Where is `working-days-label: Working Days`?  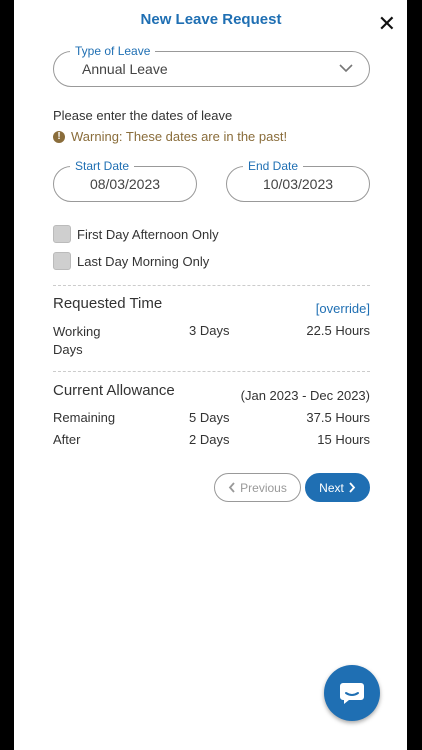 working-days-label: Working Days is located at coordinates (76, 341).